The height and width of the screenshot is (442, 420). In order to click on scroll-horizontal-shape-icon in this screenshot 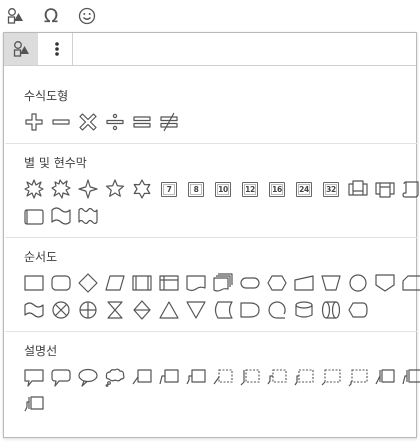, I will do `click(34, 216)`.